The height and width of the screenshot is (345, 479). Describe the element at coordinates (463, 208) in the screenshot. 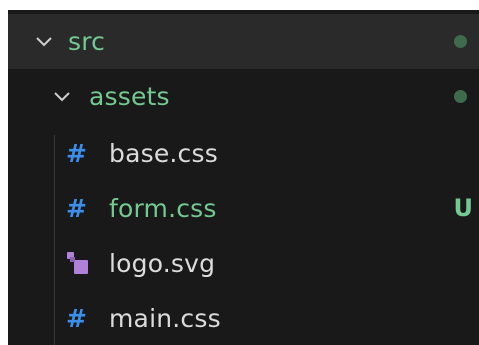

I see `git-untracked-badge: U` at that location.